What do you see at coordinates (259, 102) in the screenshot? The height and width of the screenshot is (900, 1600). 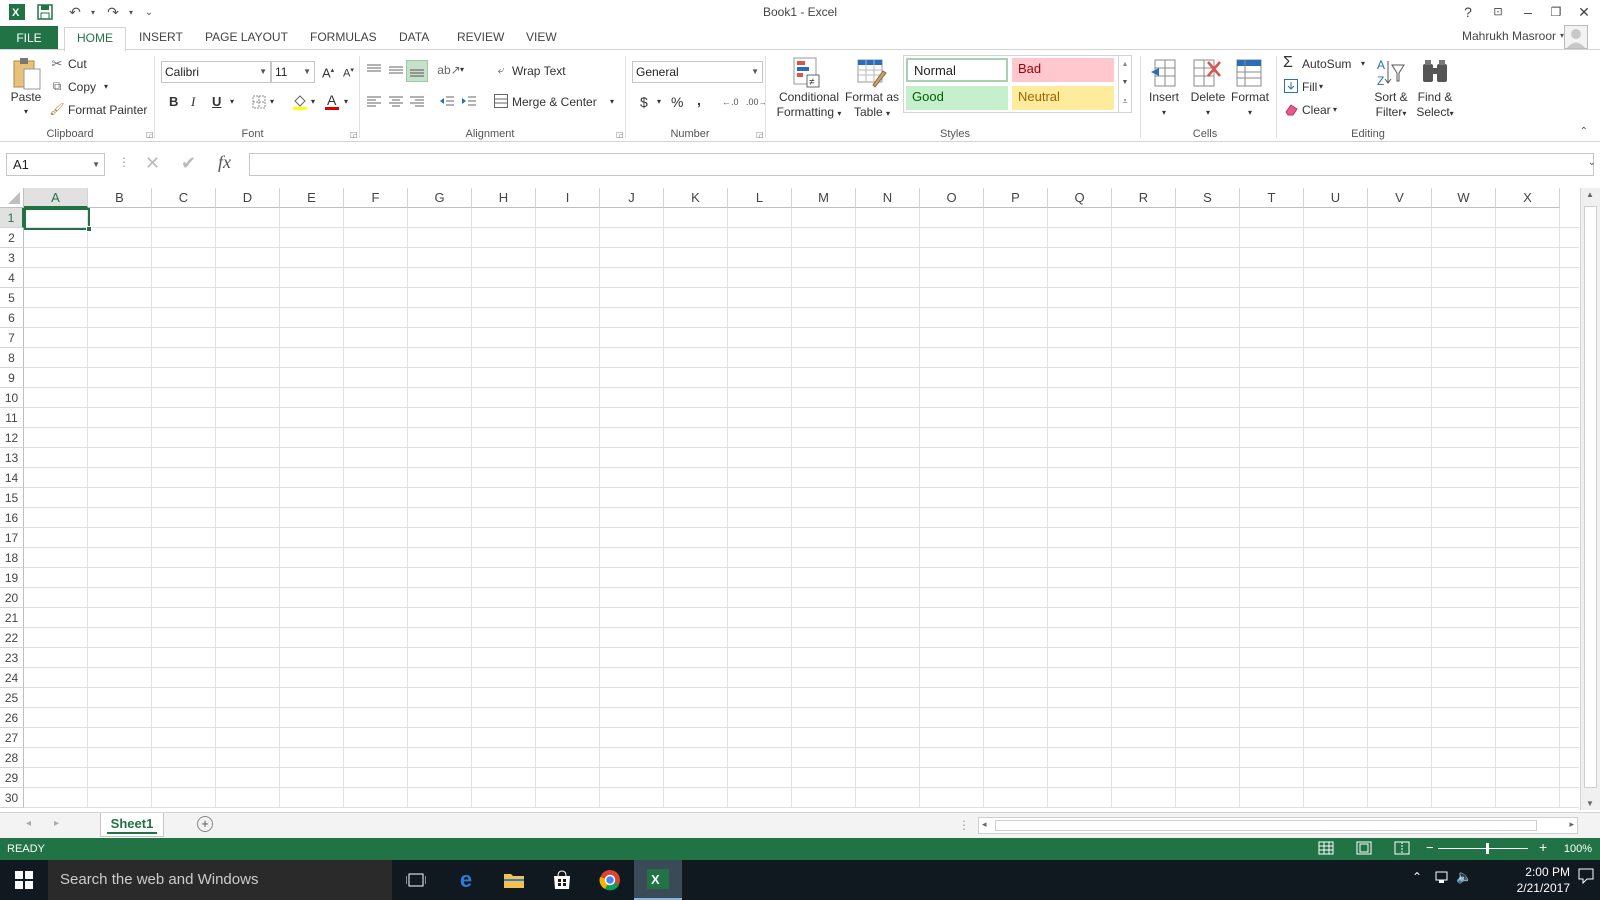 I see `borders-icon` at bounding box center [259, 102].